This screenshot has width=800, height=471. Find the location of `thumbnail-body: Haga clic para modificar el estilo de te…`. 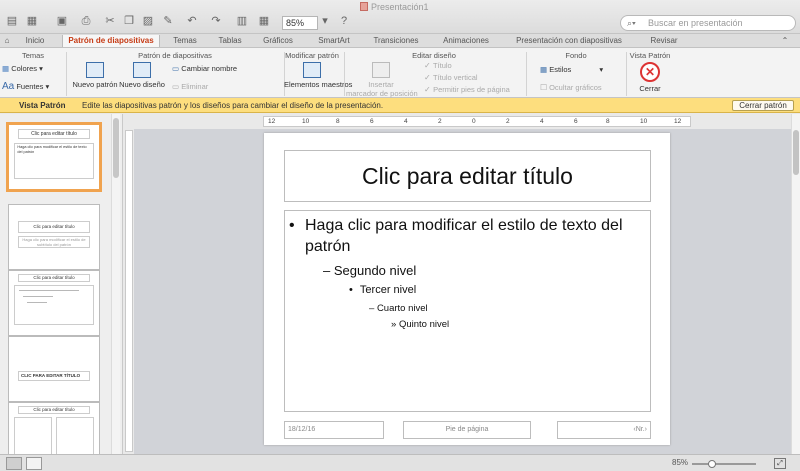

thumbnail-body: Haga clic para modificar el estilo de te… is located at coordinates (54, 161).